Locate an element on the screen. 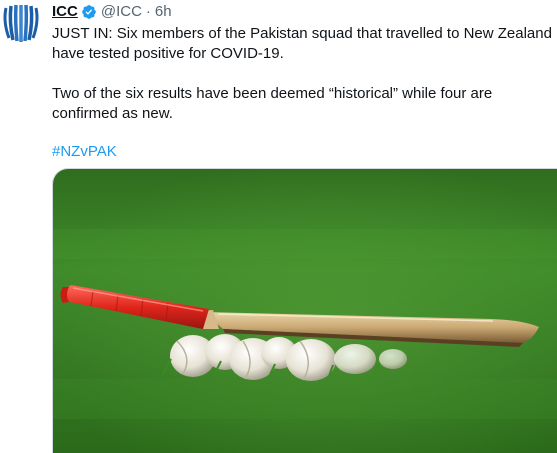  avatar is located at coordinates (21, 23).